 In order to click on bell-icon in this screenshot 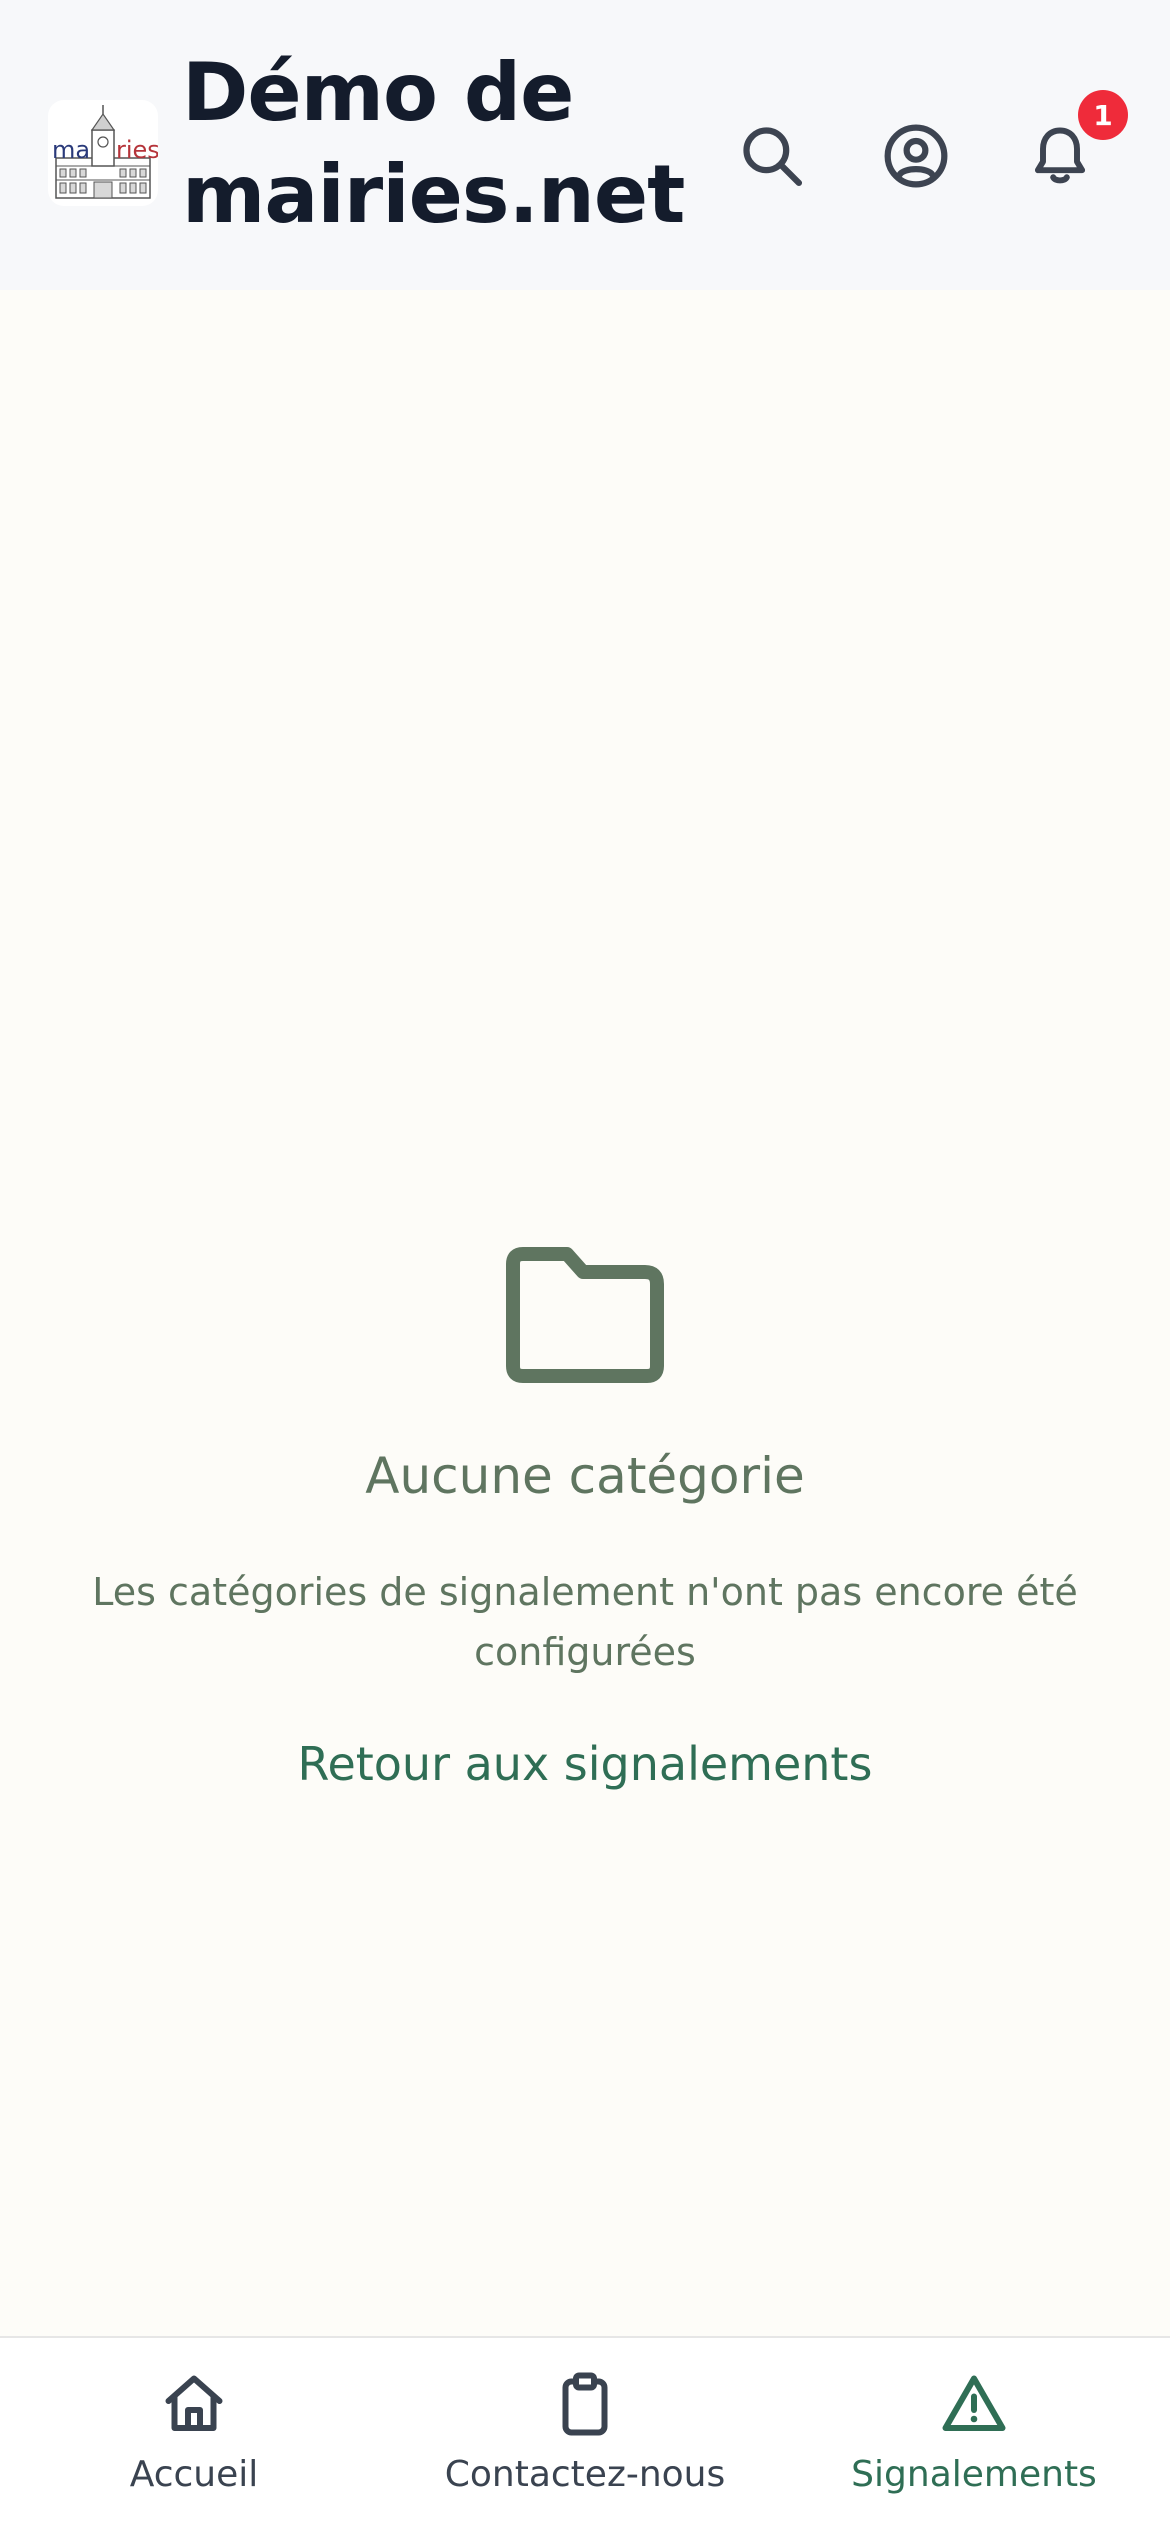, I will do `click(1060, 155)`.